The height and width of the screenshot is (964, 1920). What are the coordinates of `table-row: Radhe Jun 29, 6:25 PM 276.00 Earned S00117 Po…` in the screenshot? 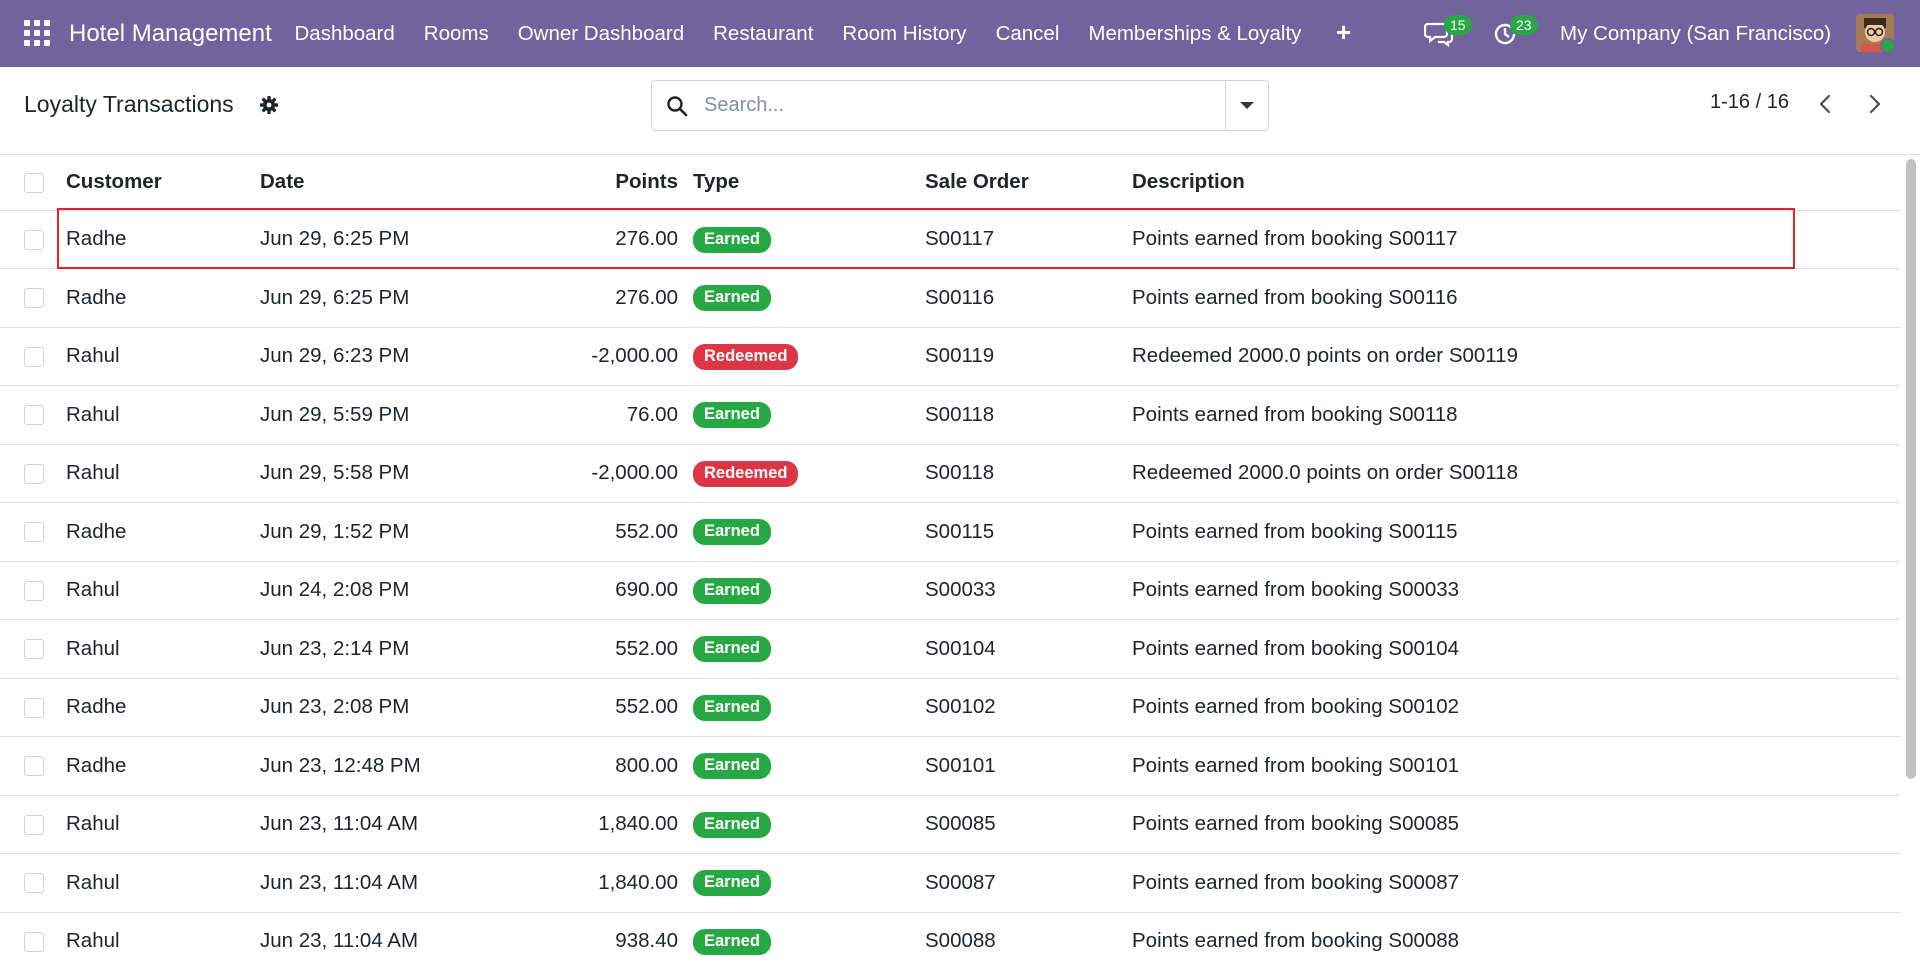 It's located at (950, 239).